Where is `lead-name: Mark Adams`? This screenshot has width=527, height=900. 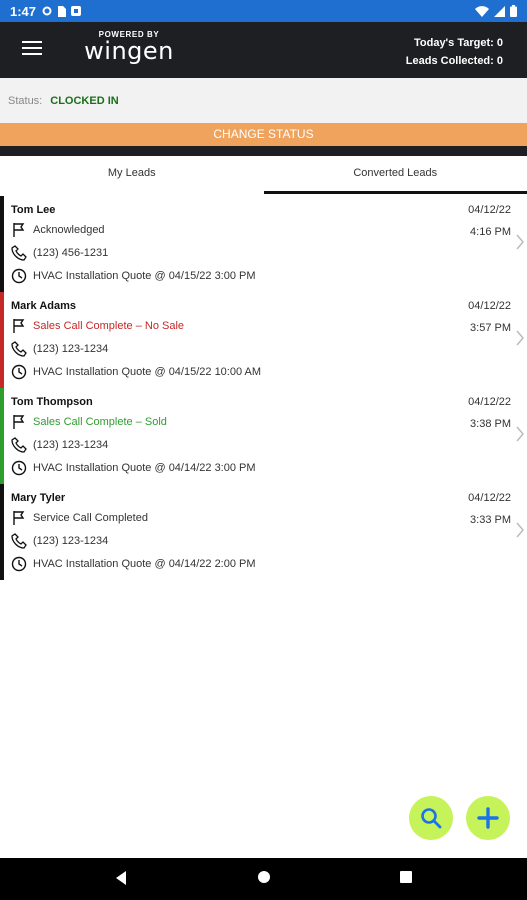 lead-name: Mark Adams is located at coordinates (44, 306).